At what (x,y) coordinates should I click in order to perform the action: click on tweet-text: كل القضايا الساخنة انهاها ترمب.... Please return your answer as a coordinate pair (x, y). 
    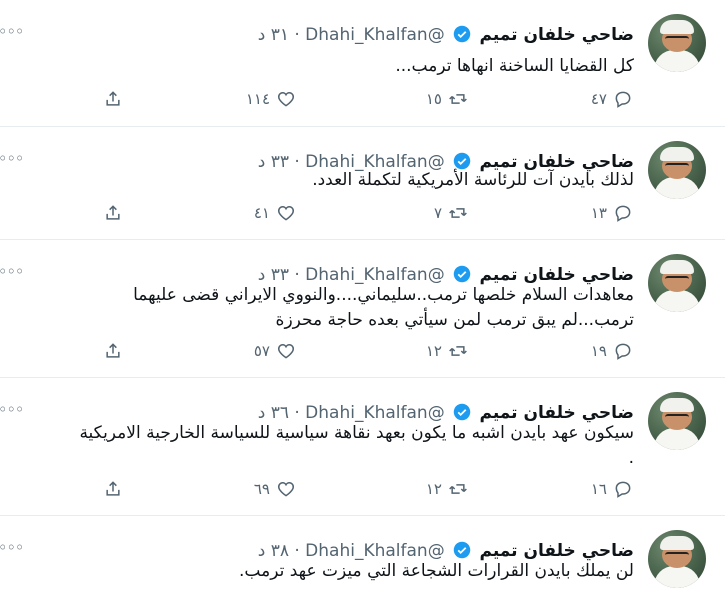
    Looking at the image, I should click on (514, 66).